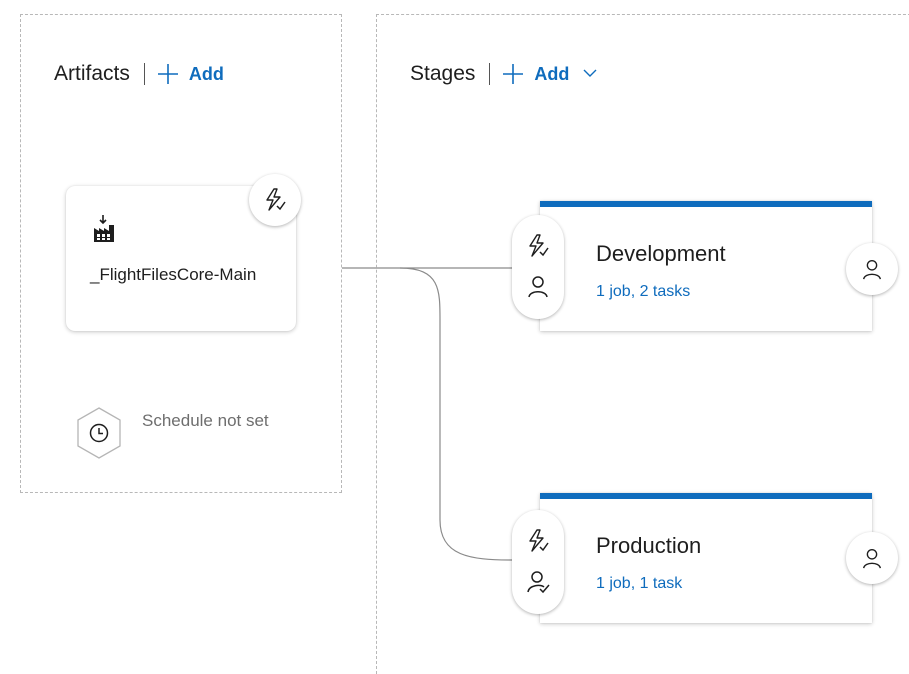 The width and height of the screenshot is (909, 674). I want to click on pre-deployment-approver-icon, so click(538, 286).